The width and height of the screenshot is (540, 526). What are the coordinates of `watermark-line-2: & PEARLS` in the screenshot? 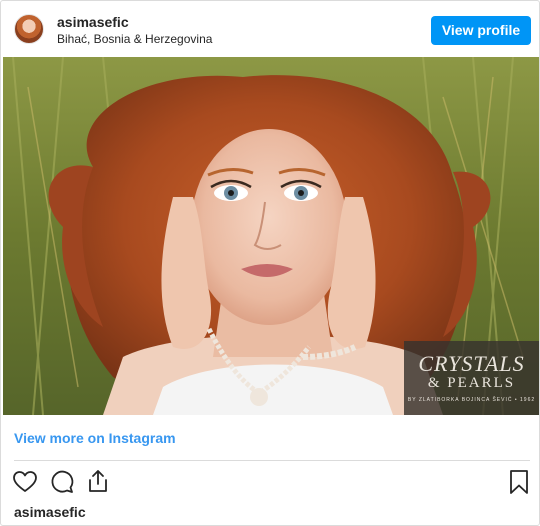 It's located at (471, 383).